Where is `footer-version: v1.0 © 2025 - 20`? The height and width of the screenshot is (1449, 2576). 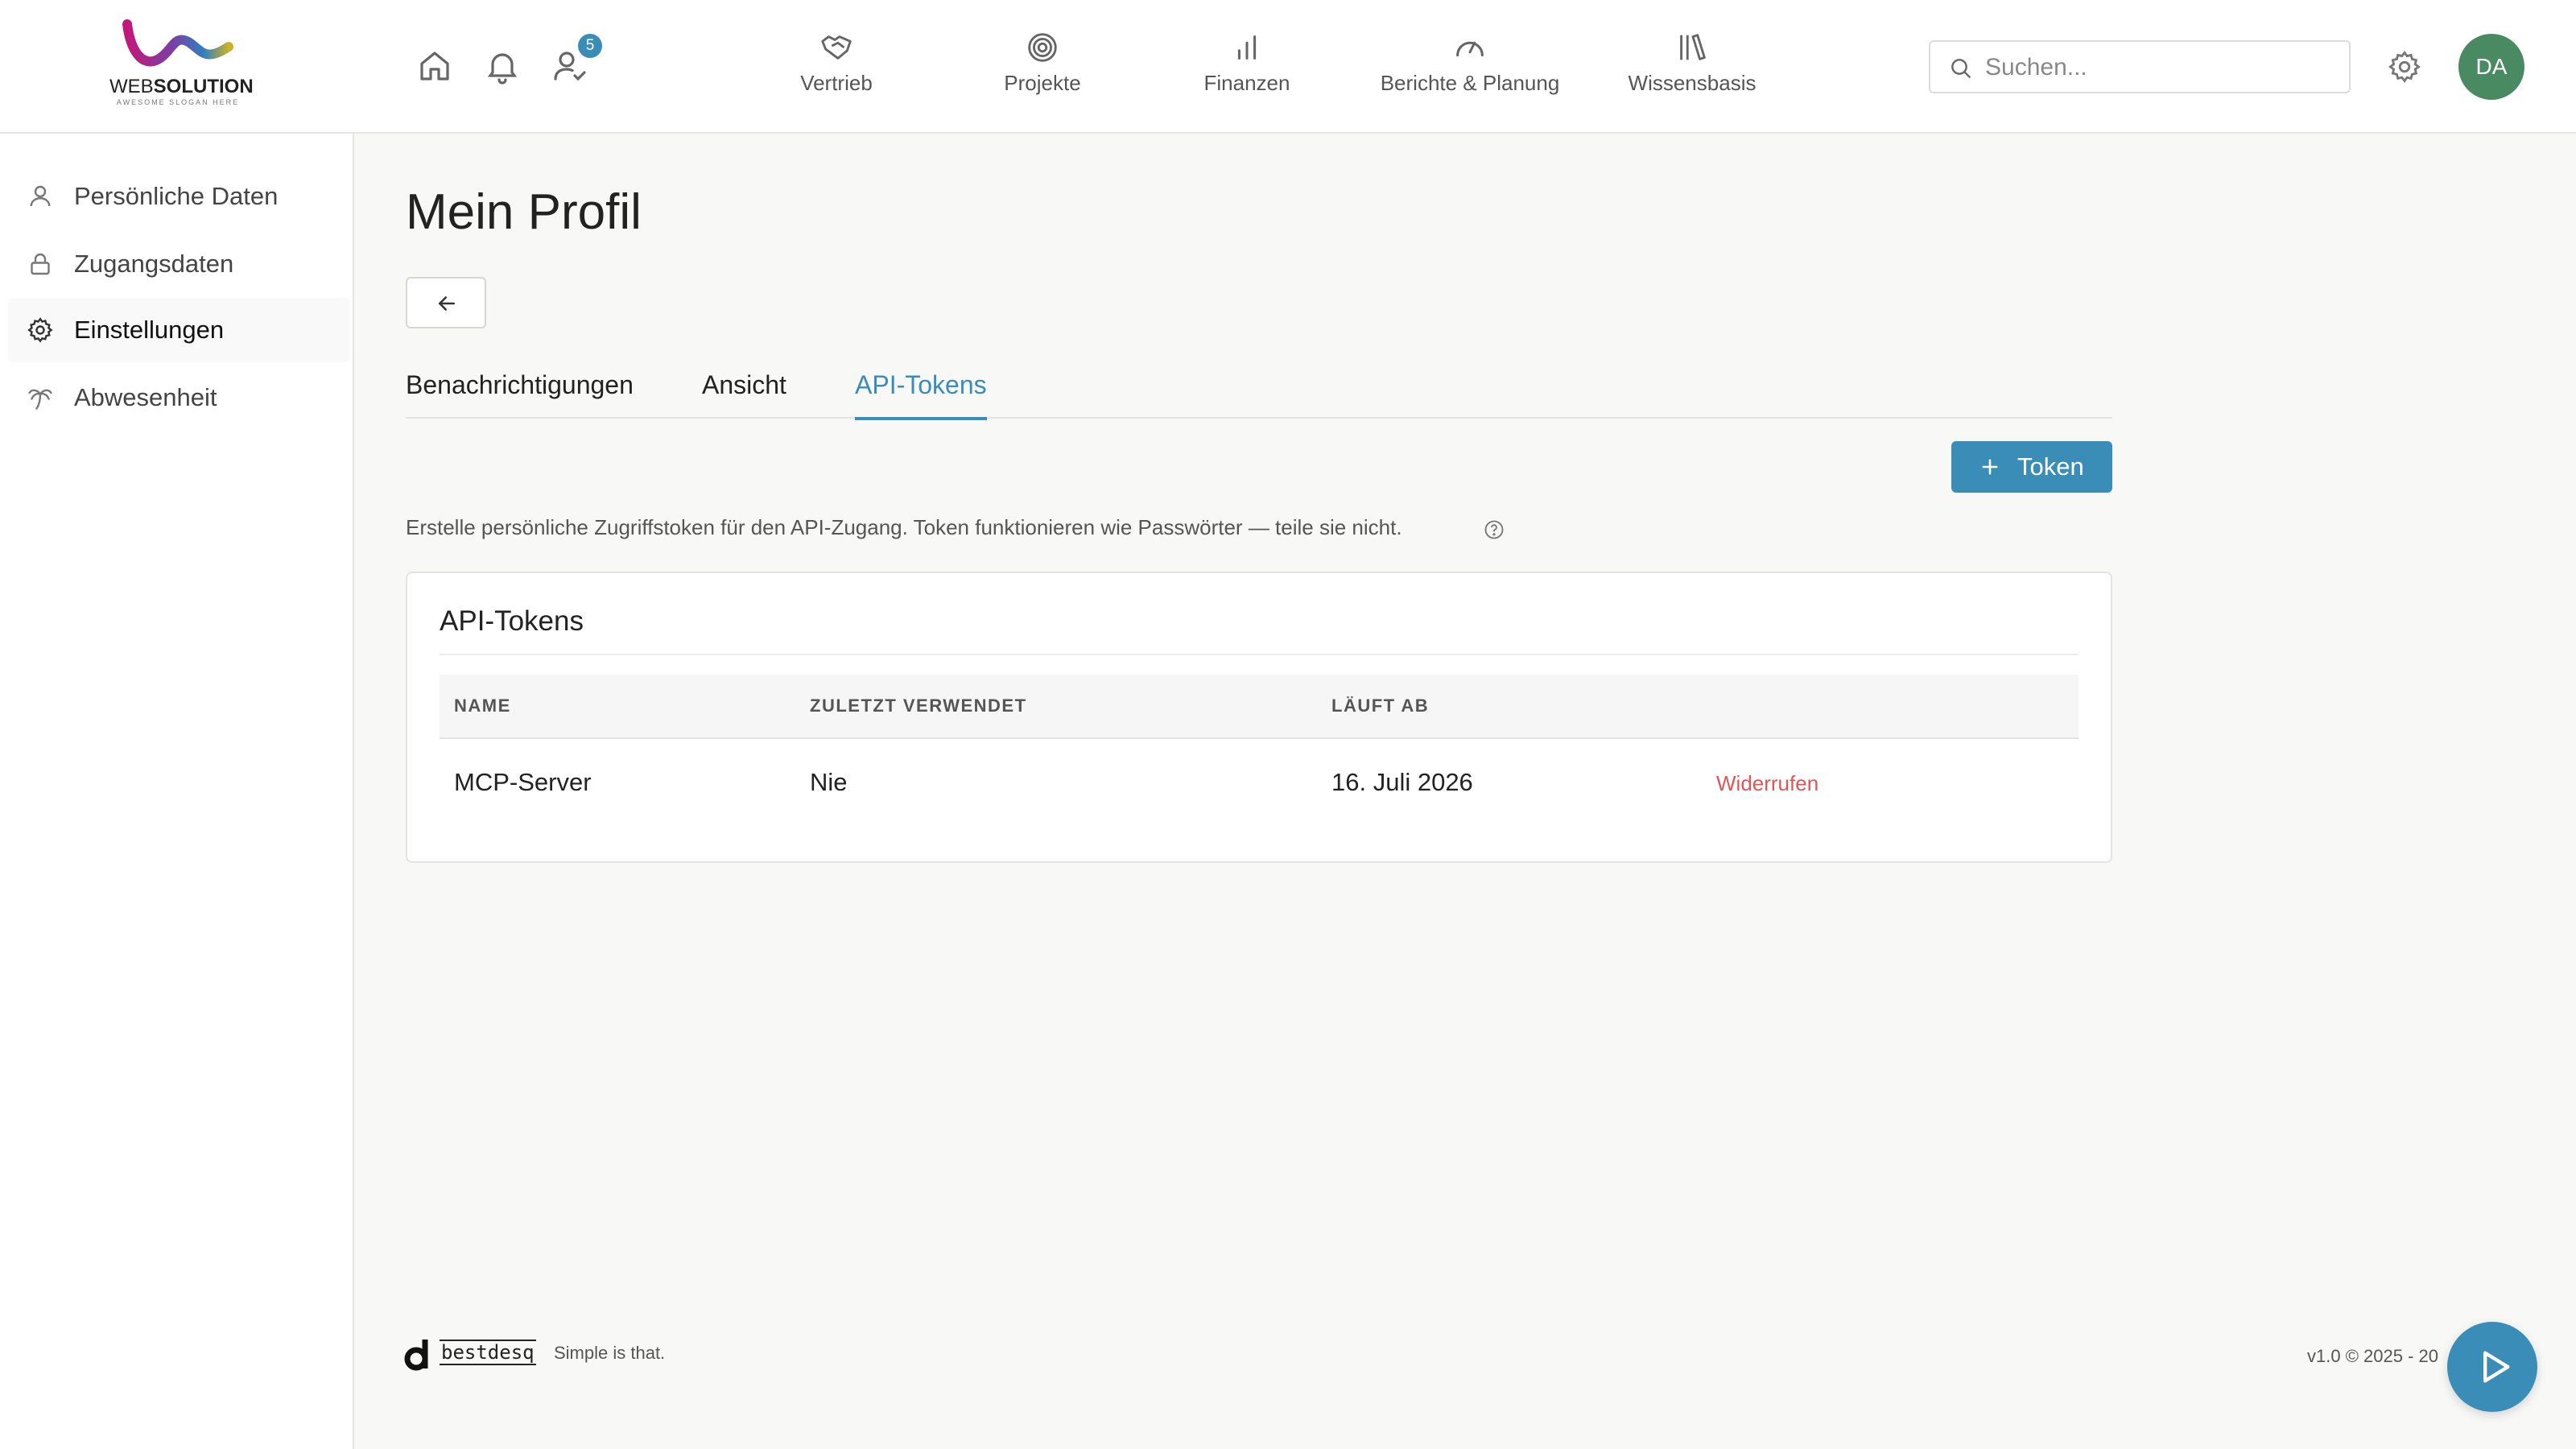 footer-version: v1.0 © 2025 - 20 is located at coordinates (2372, 1356).